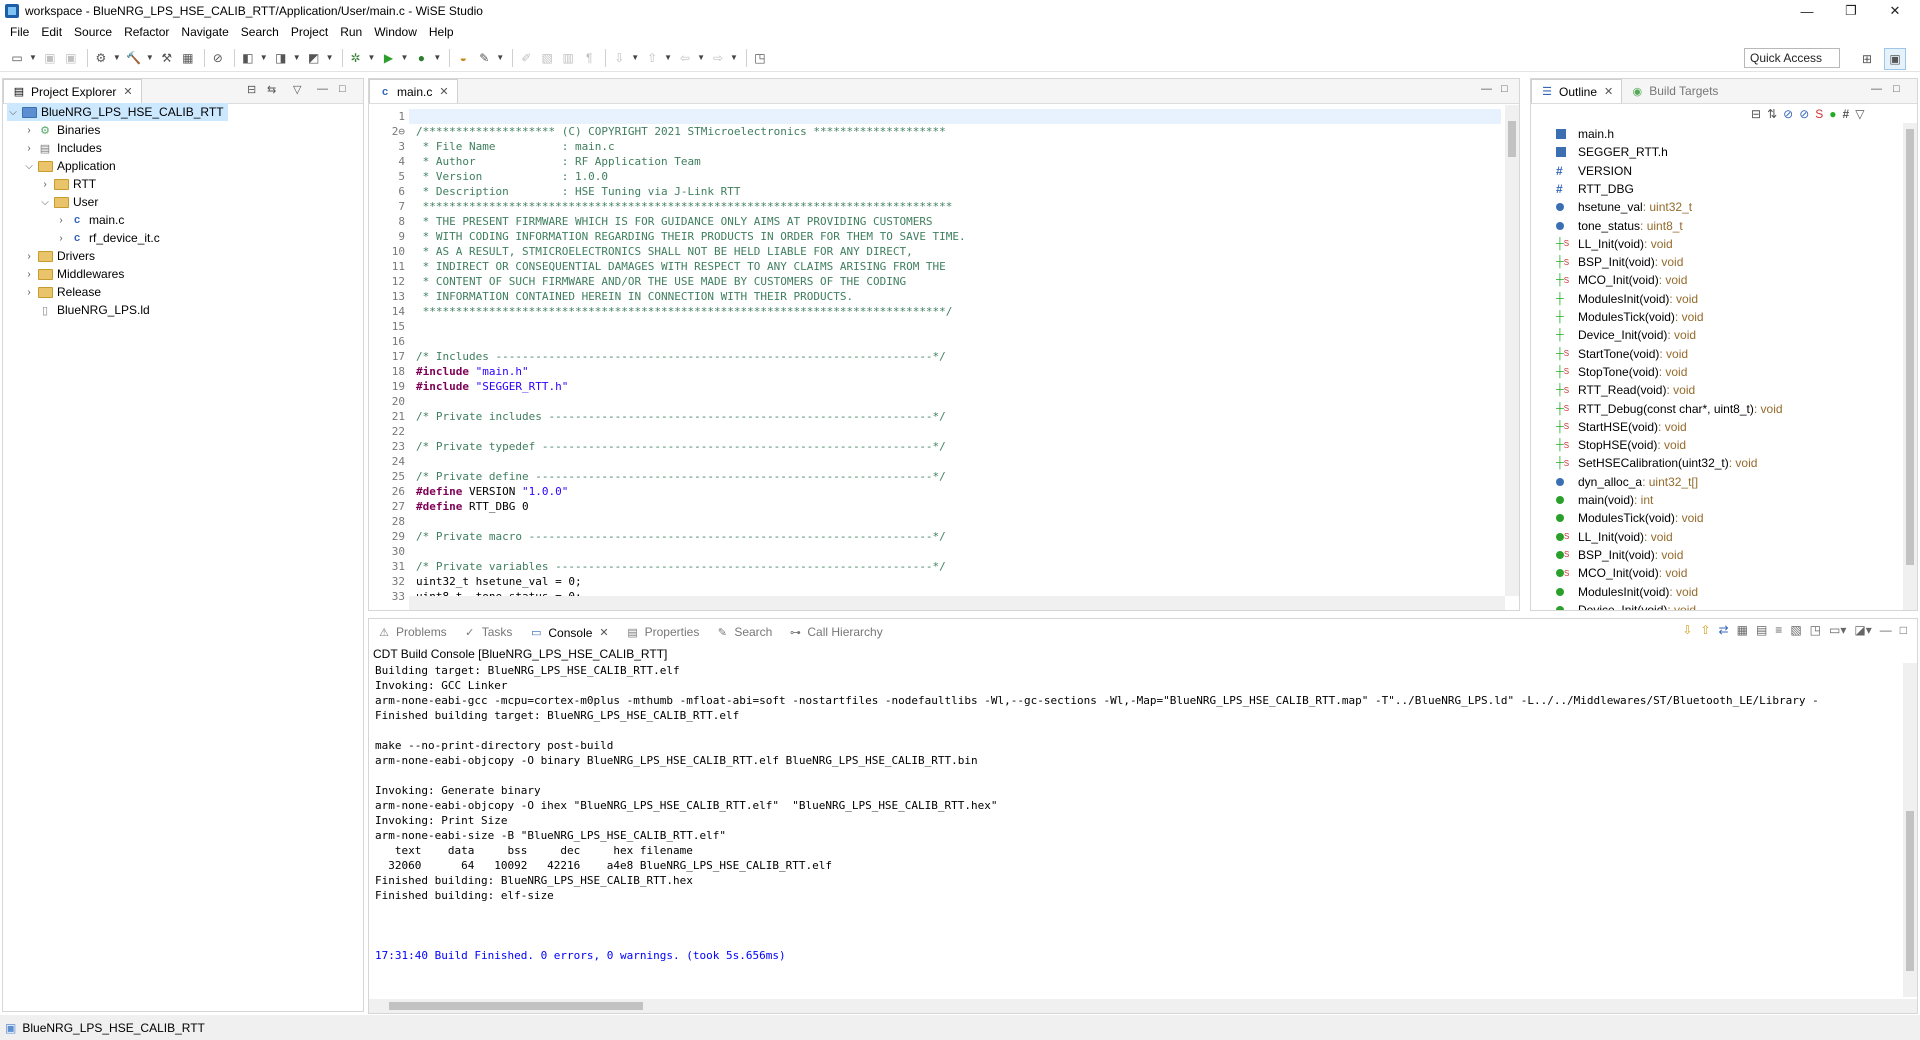  Describe the element at coordinates (1619, 262) in the screenshot. I see `outline-item: ┼ S BSP_Init(void) : void` at that location.